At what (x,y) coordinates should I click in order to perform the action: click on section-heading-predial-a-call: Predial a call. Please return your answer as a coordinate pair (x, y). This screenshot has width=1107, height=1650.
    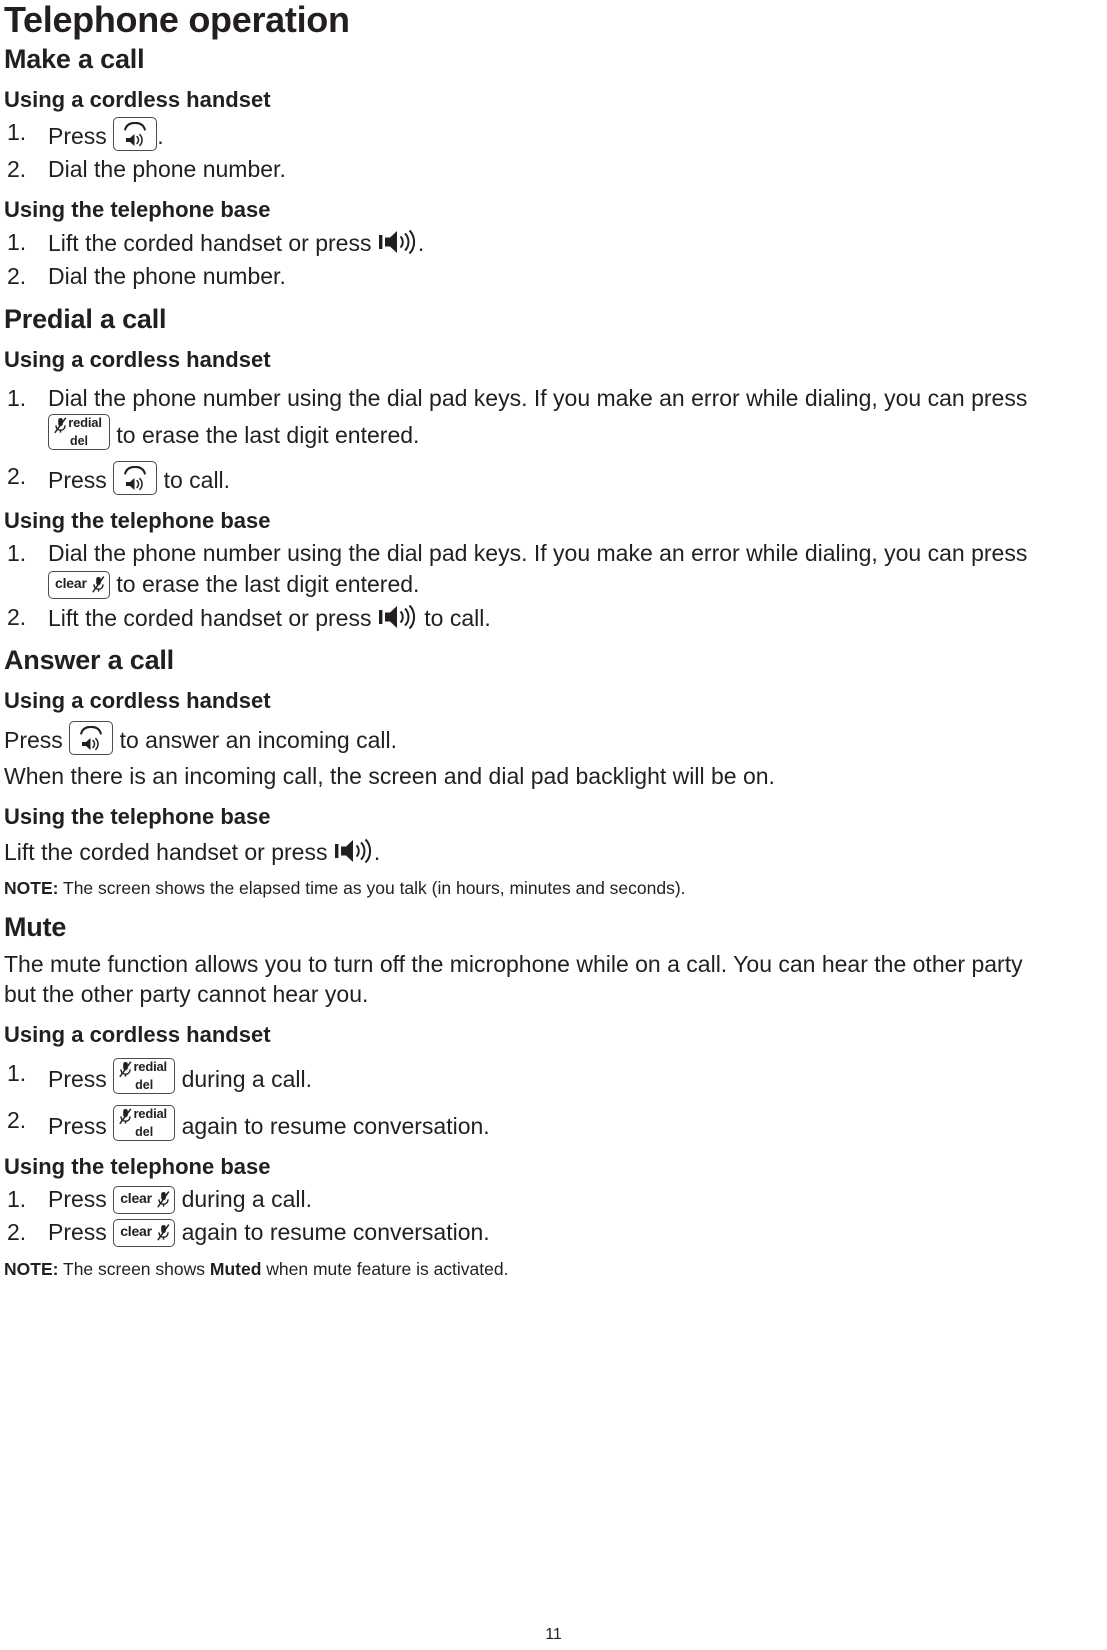
    Looking at the image, I should click on (85, 318).